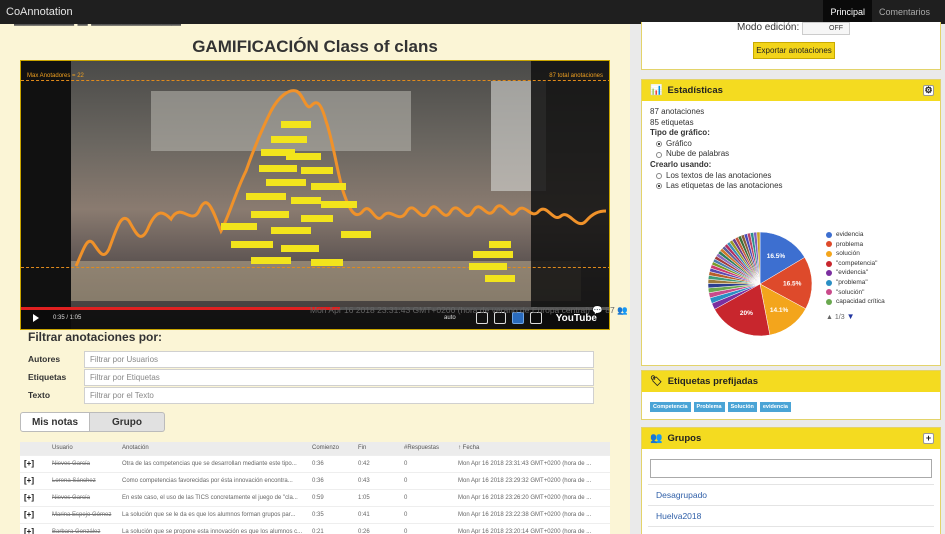  I want to click on tags-header: 🏷 Etiquetas prefijadas, so click(791, 381).